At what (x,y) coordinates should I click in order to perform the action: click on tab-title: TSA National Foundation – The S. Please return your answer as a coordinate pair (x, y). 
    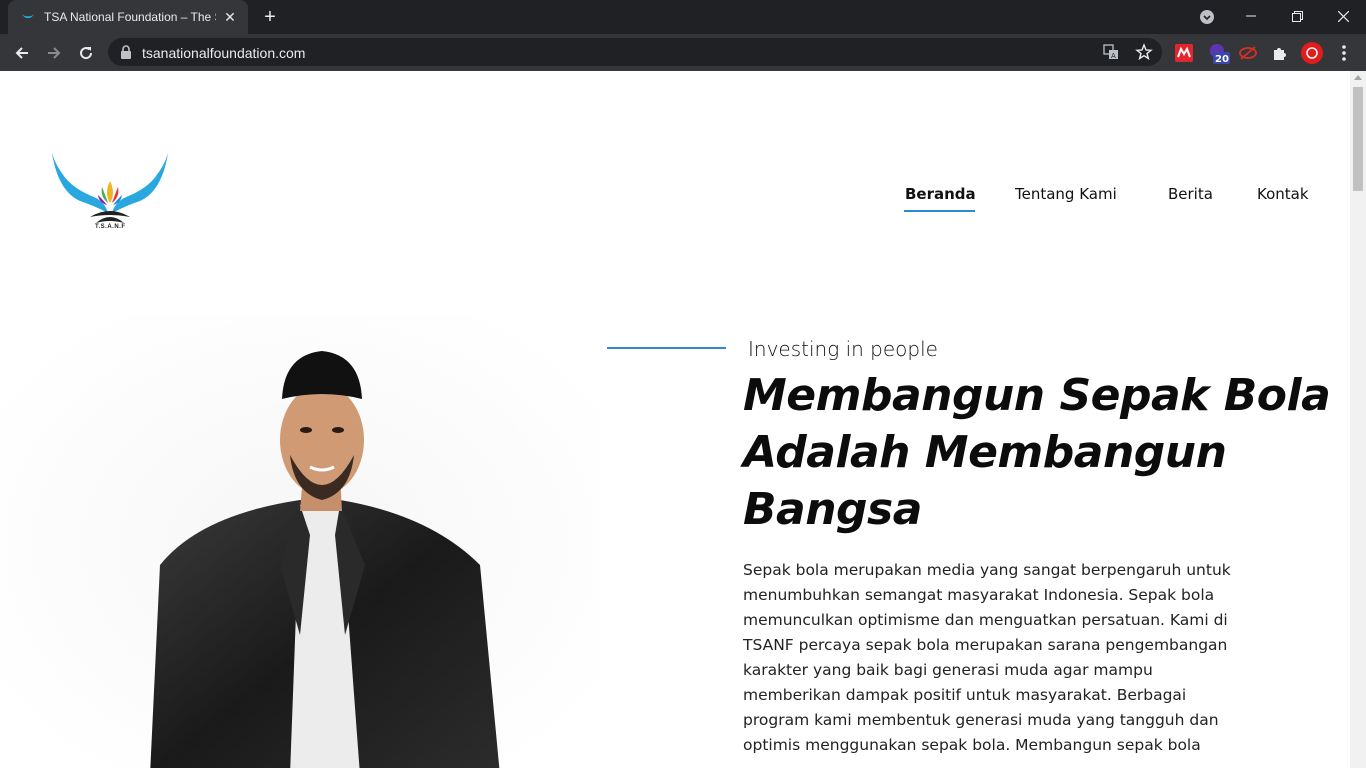
    Looking at the image, I should click on (130, 17).